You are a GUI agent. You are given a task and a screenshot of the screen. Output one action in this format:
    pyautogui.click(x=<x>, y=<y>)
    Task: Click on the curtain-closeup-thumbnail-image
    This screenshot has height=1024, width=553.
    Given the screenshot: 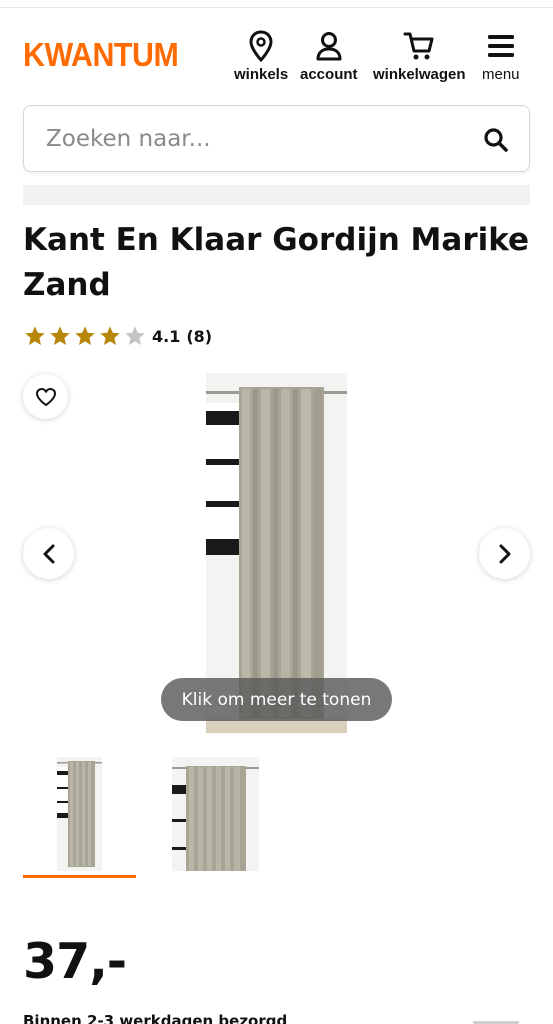 What is the action you would take?
    pyautogui.click(x=215, y=814)
    